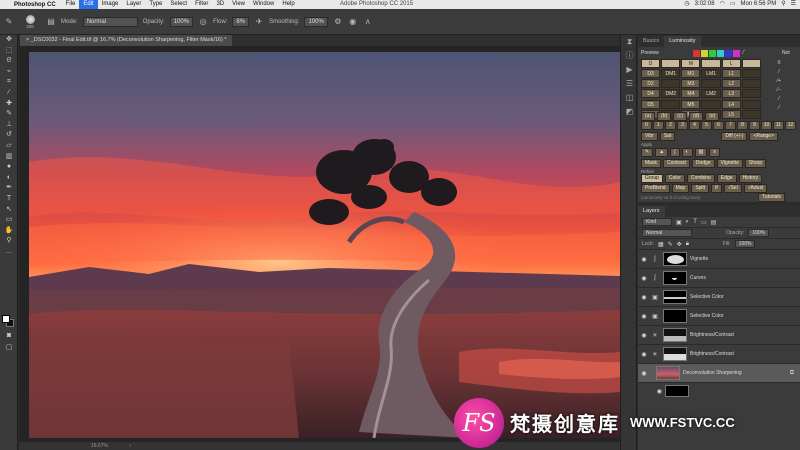  Describe the element at coordinates (733, 4) in the screenshot. I see `battery-icon: ▭` at that location.